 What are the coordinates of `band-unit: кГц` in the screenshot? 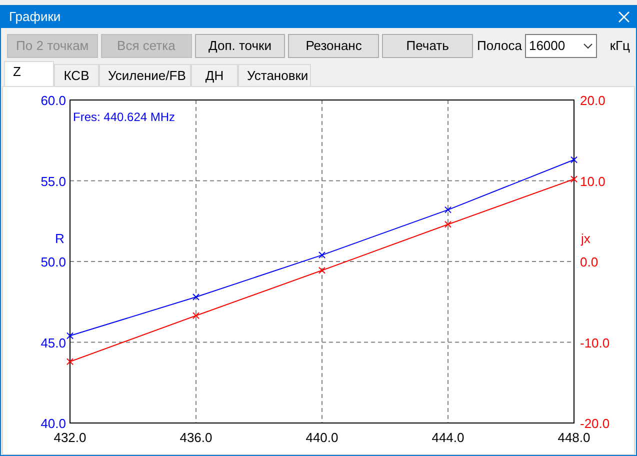 It's located at (620, 45).